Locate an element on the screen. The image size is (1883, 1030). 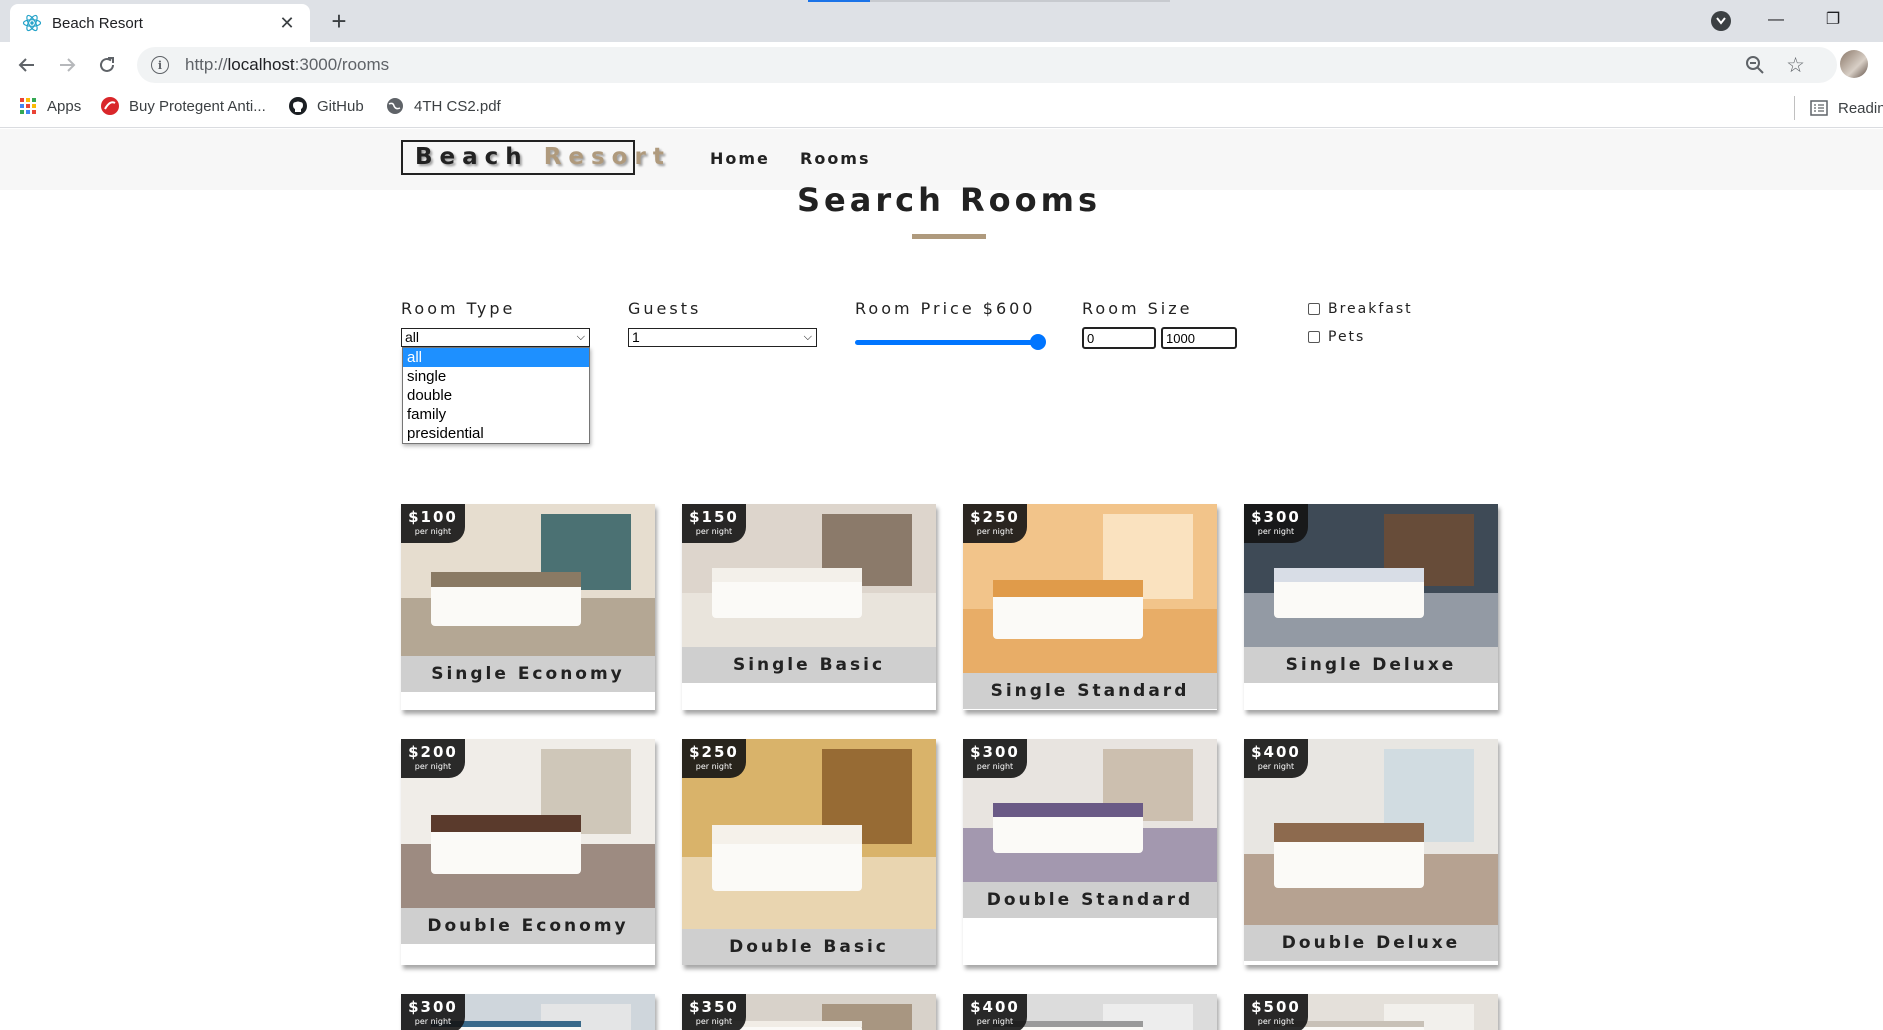
option-double: double is located at coordinates (496, 395).